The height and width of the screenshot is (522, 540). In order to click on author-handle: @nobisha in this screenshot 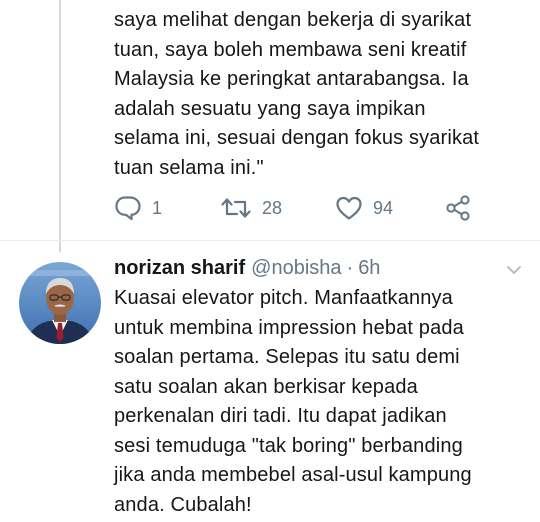, I will do `click(296, 268)`.